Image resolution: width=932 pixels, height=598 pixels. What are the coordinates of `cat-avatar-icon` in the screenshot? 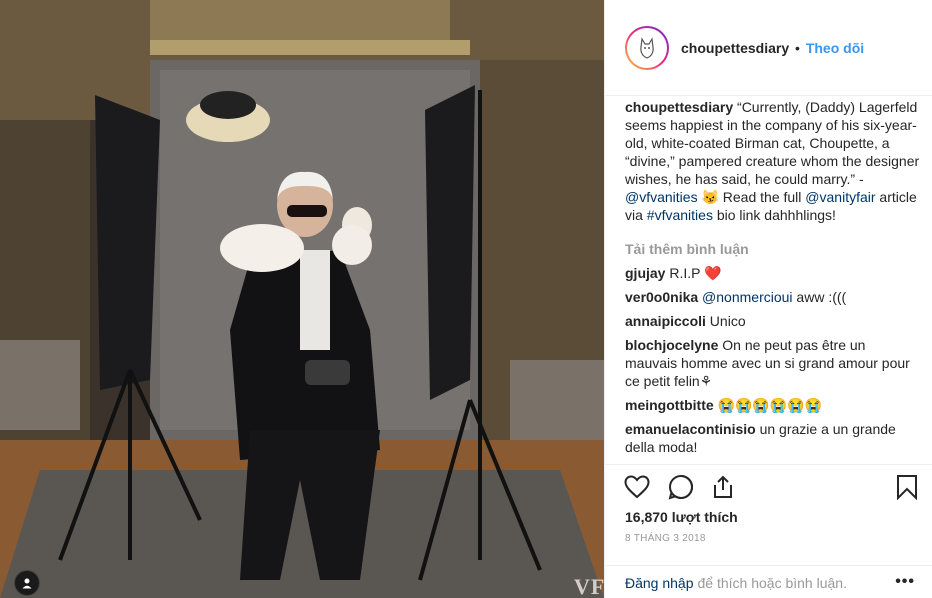 It's located at (647, 47).